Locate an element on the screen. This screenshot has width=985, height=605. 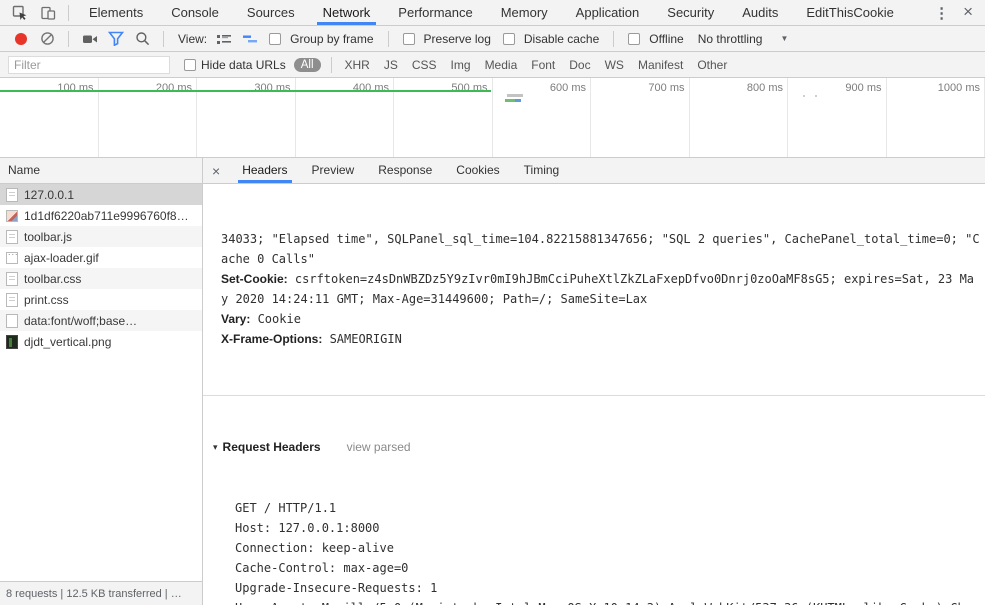
preserve-log-checkbox is located at coordinates (408, 38).